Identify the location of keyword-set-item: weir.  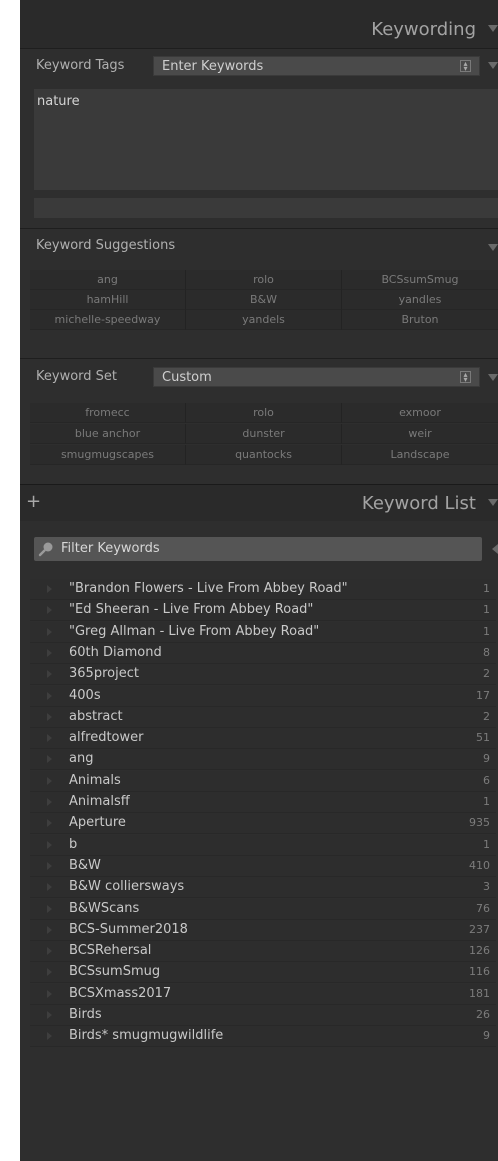
(420, 434).